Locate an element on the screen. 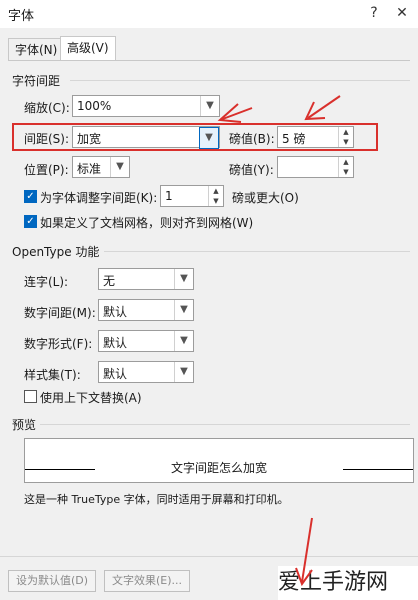  arrow-to-ok is located at coordinates (304, 552).